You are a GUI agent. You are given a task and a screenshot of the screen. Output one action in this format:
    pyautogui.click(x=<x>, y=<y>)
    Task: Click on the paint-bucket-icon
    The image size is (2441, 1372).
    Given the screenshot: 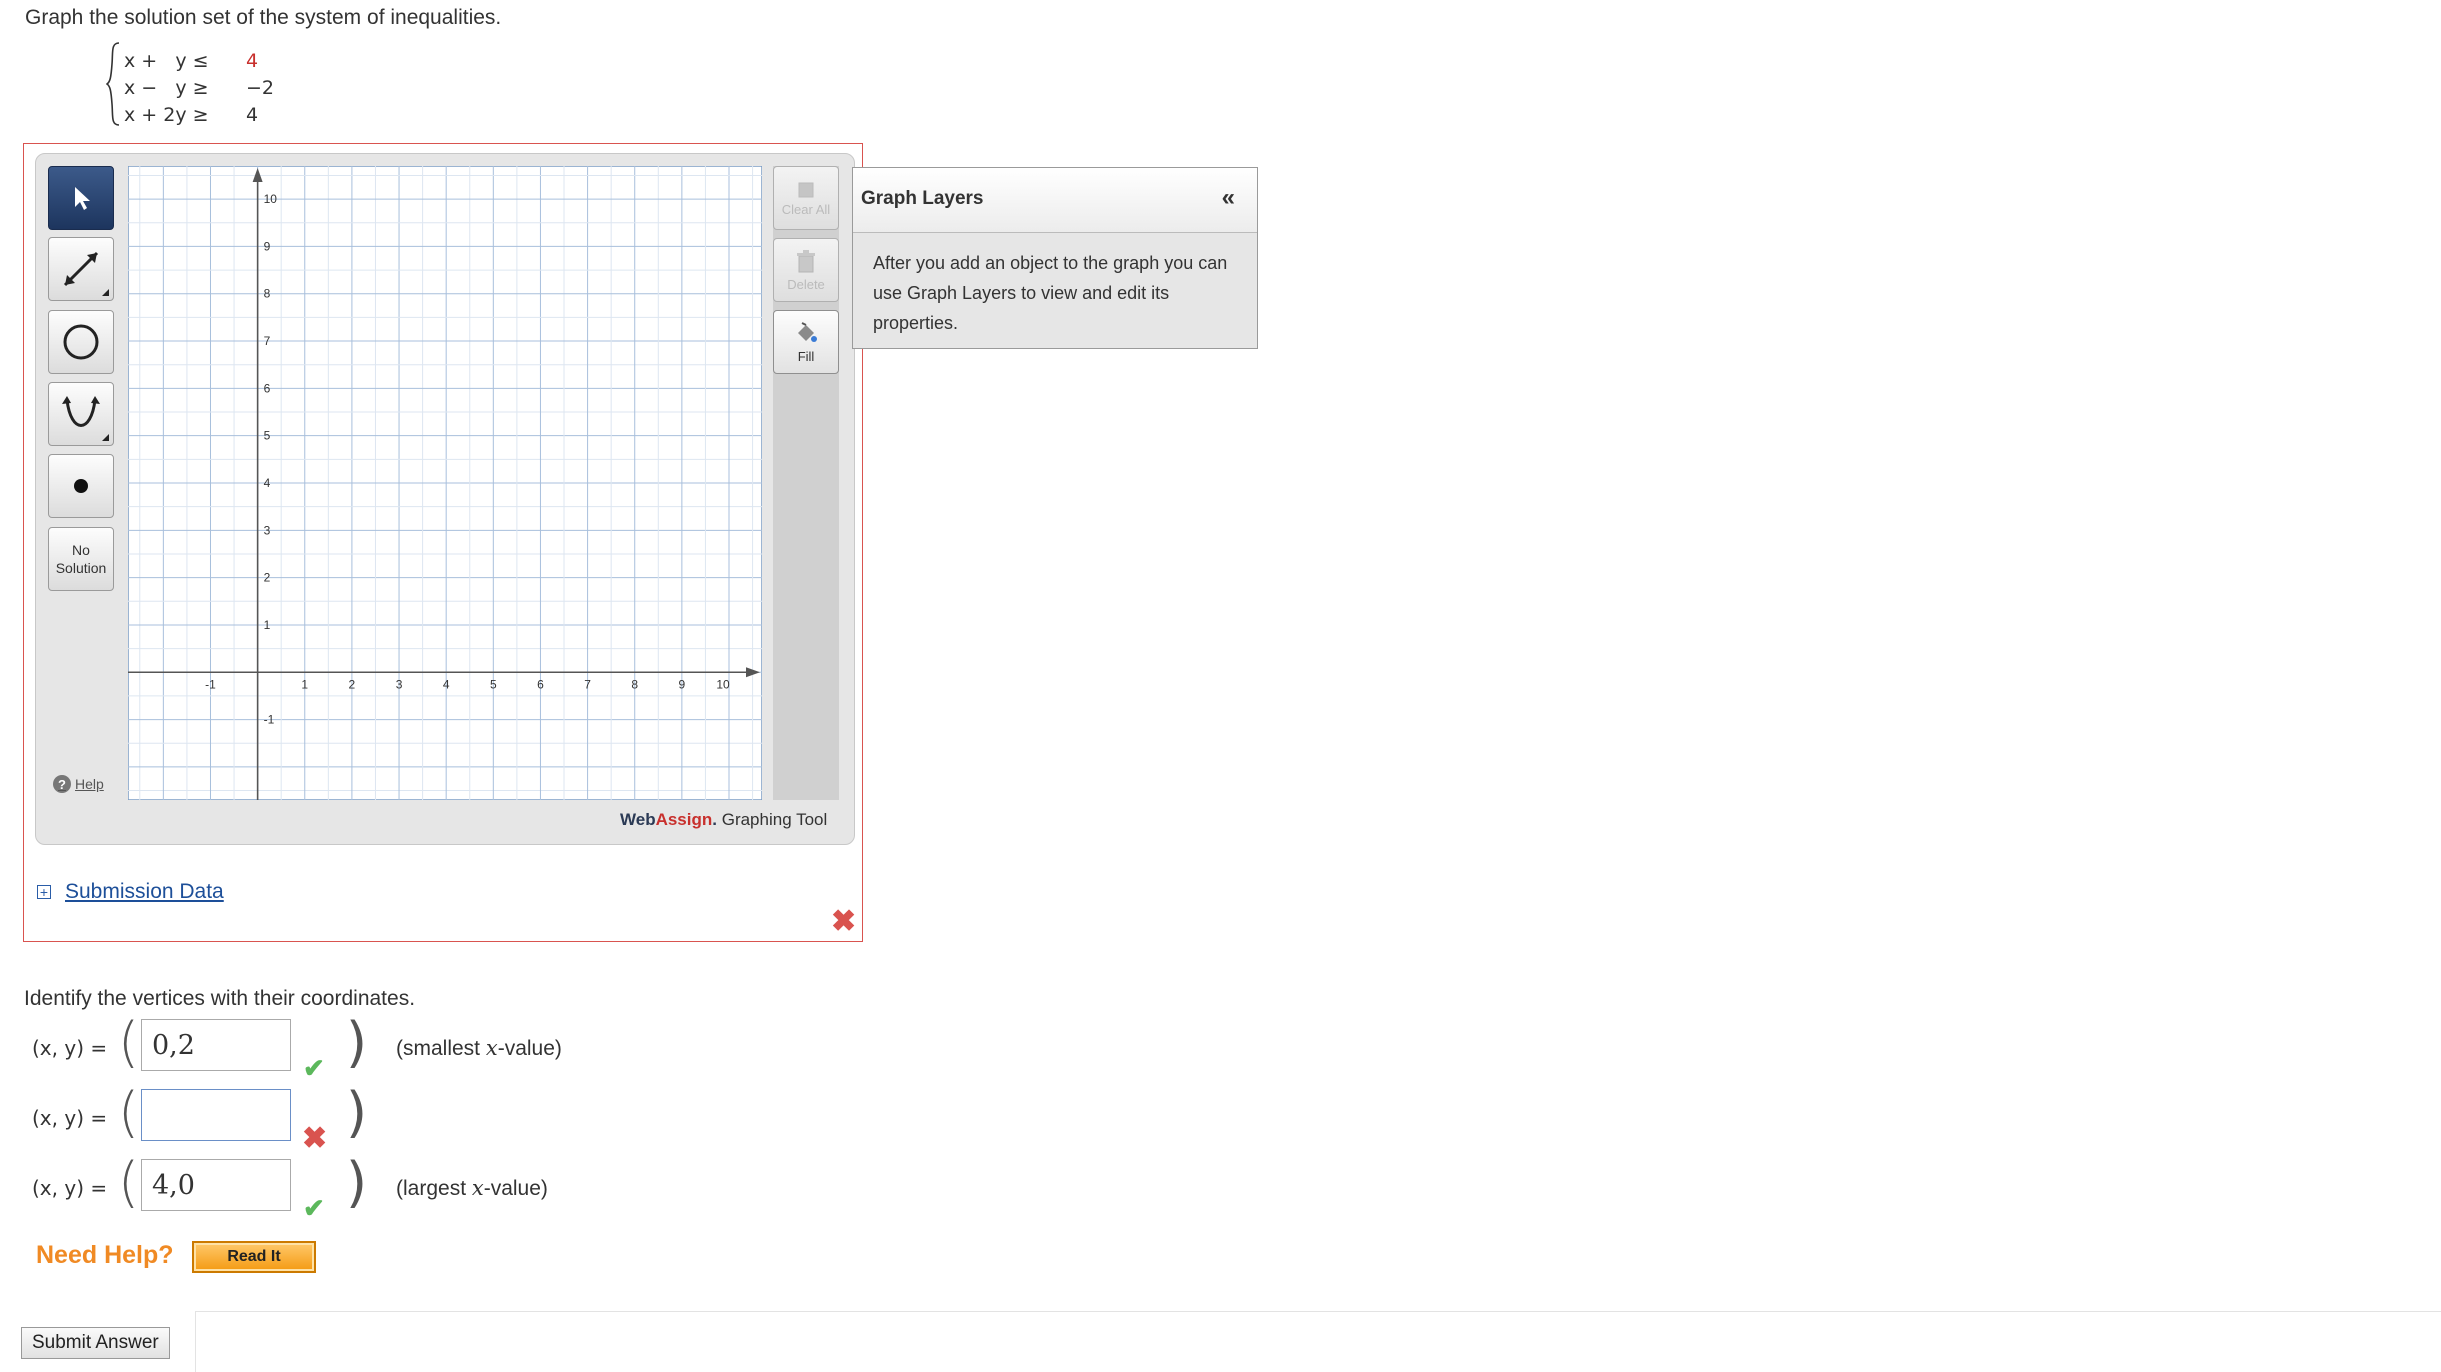 What is the action you would take?
    pyautogui.click(x=807, y=331)
    